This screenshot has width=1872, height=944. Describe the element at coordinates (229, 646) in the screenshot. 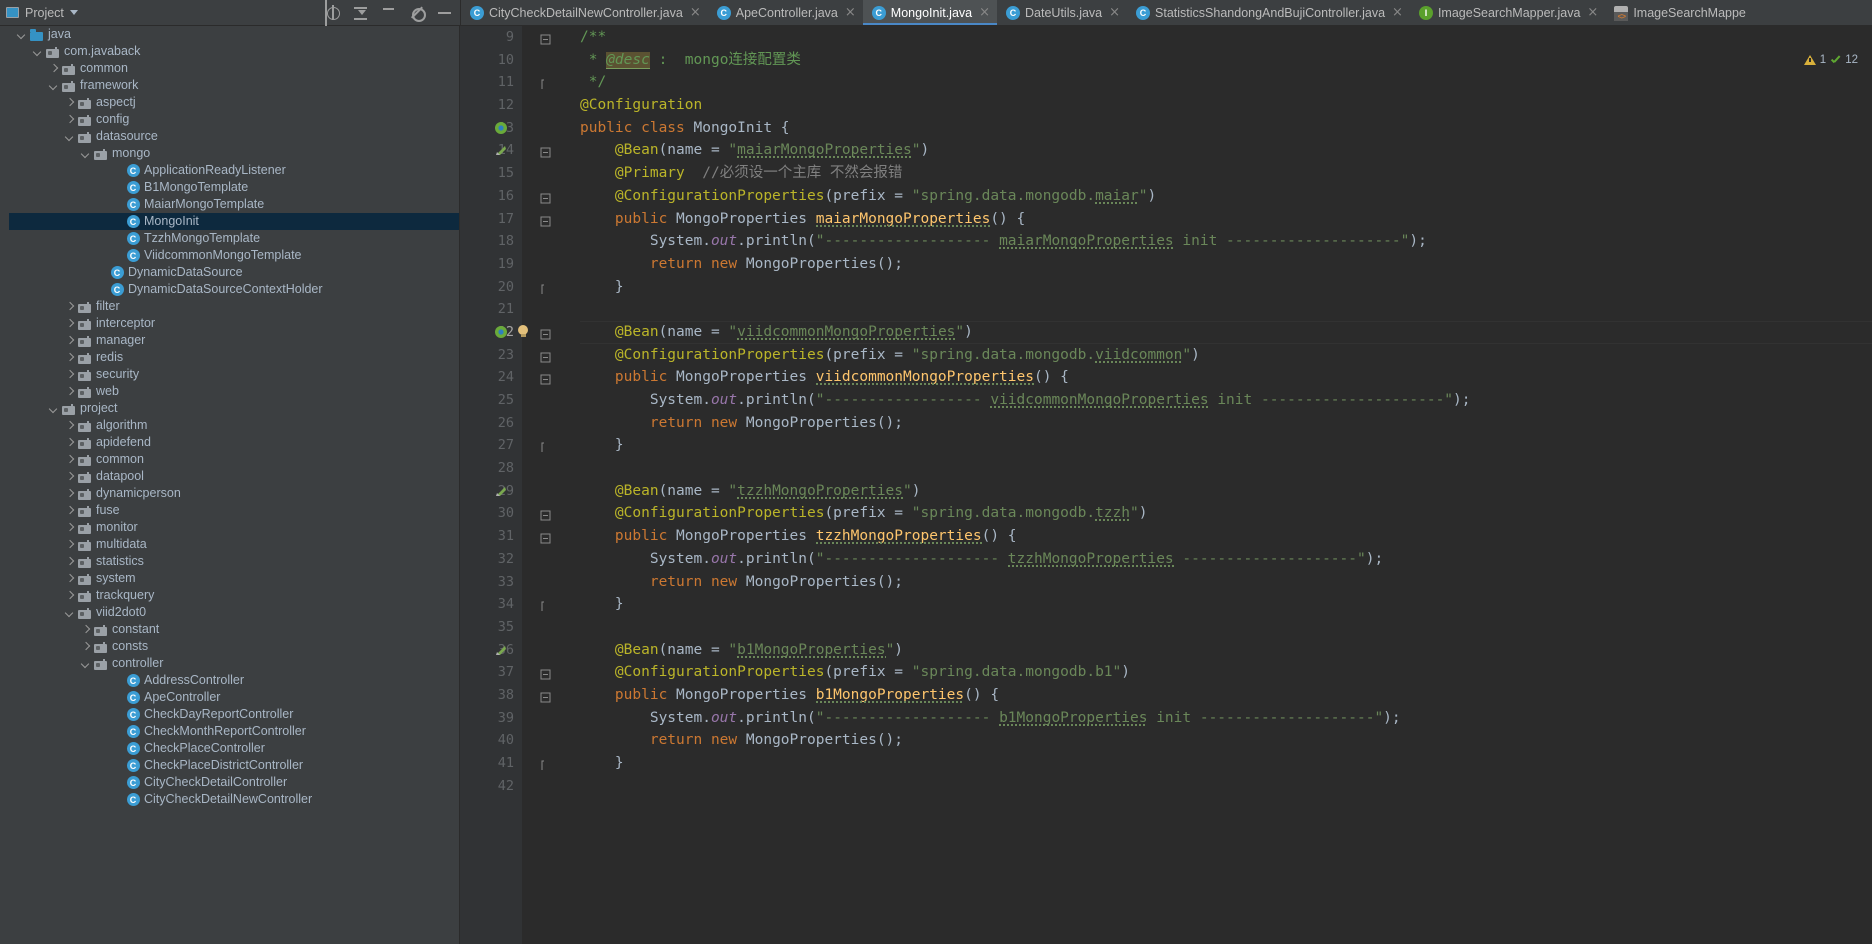

I see `tree-folder-item: consts` at that location.